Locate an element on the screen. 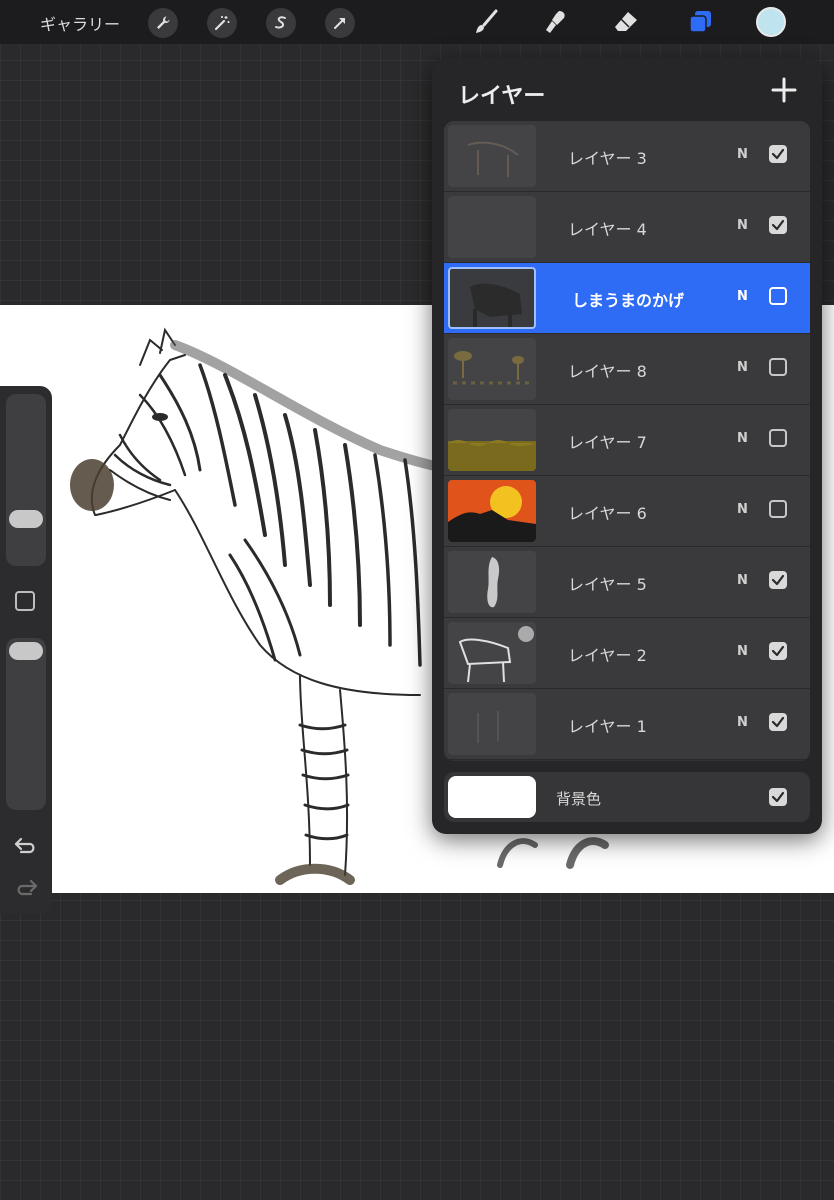  layer-name: レイヤー 7 is located at coordinates (607, 442).